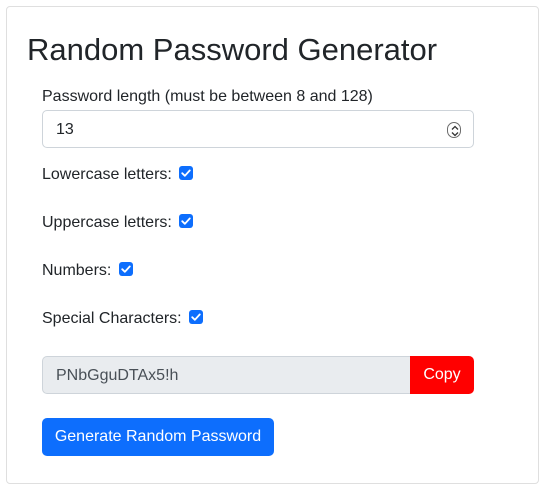 The width and height of the screenshot is (543, 491). What do you see at coordinates (186, 173) in the screenshot?
I see `lowercase-checkbox` at bounding box center [186, 173].